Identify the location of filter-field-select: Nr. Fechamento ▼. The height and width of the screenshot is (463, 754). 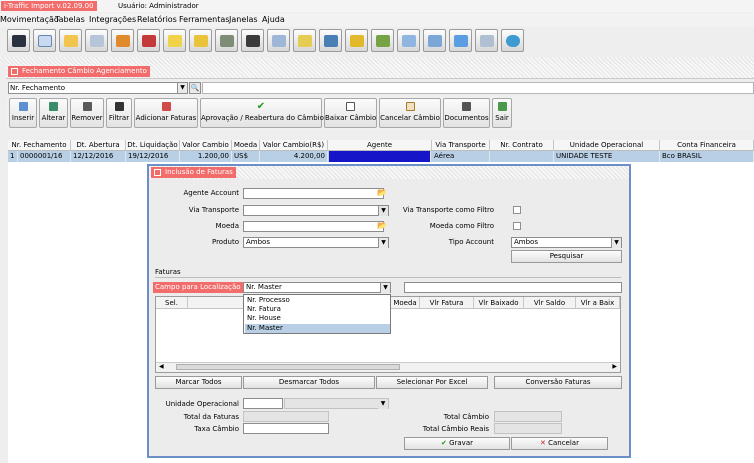
(98, 88).